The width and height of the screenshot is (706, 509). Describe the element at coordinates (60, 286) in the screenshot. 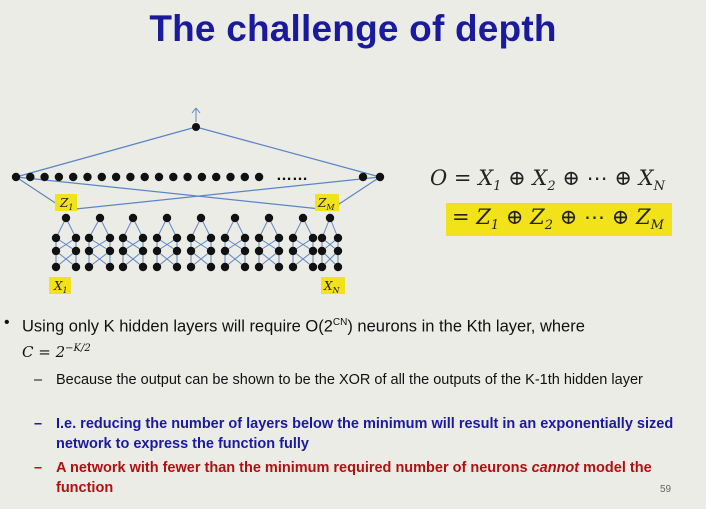

I see `label-x1: X1` at that location.